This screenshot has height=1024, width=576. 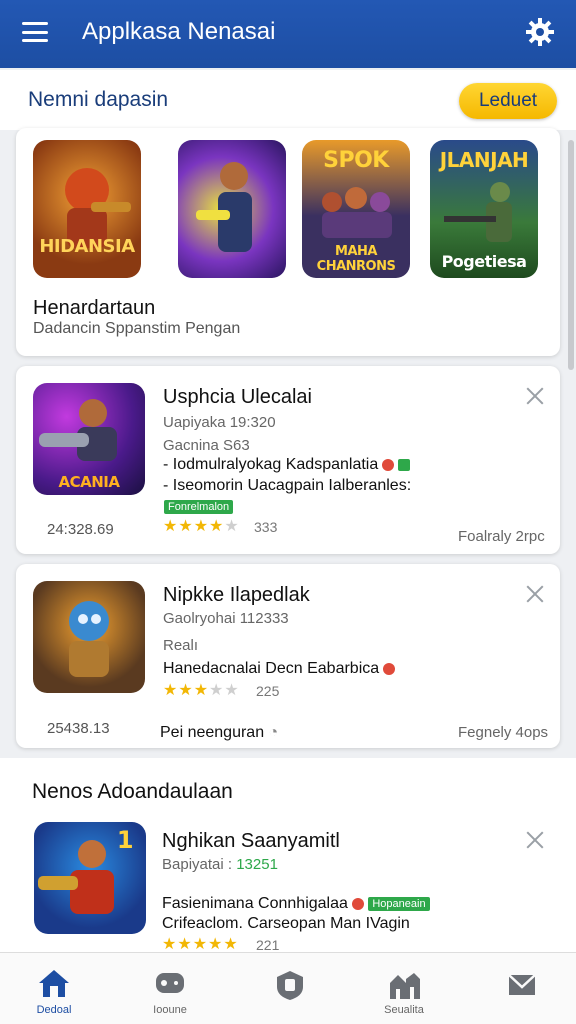 What do you see at coordinates (522, 984) in the screenshot?
I see `mail-icon` at bounding box center [522, 984].